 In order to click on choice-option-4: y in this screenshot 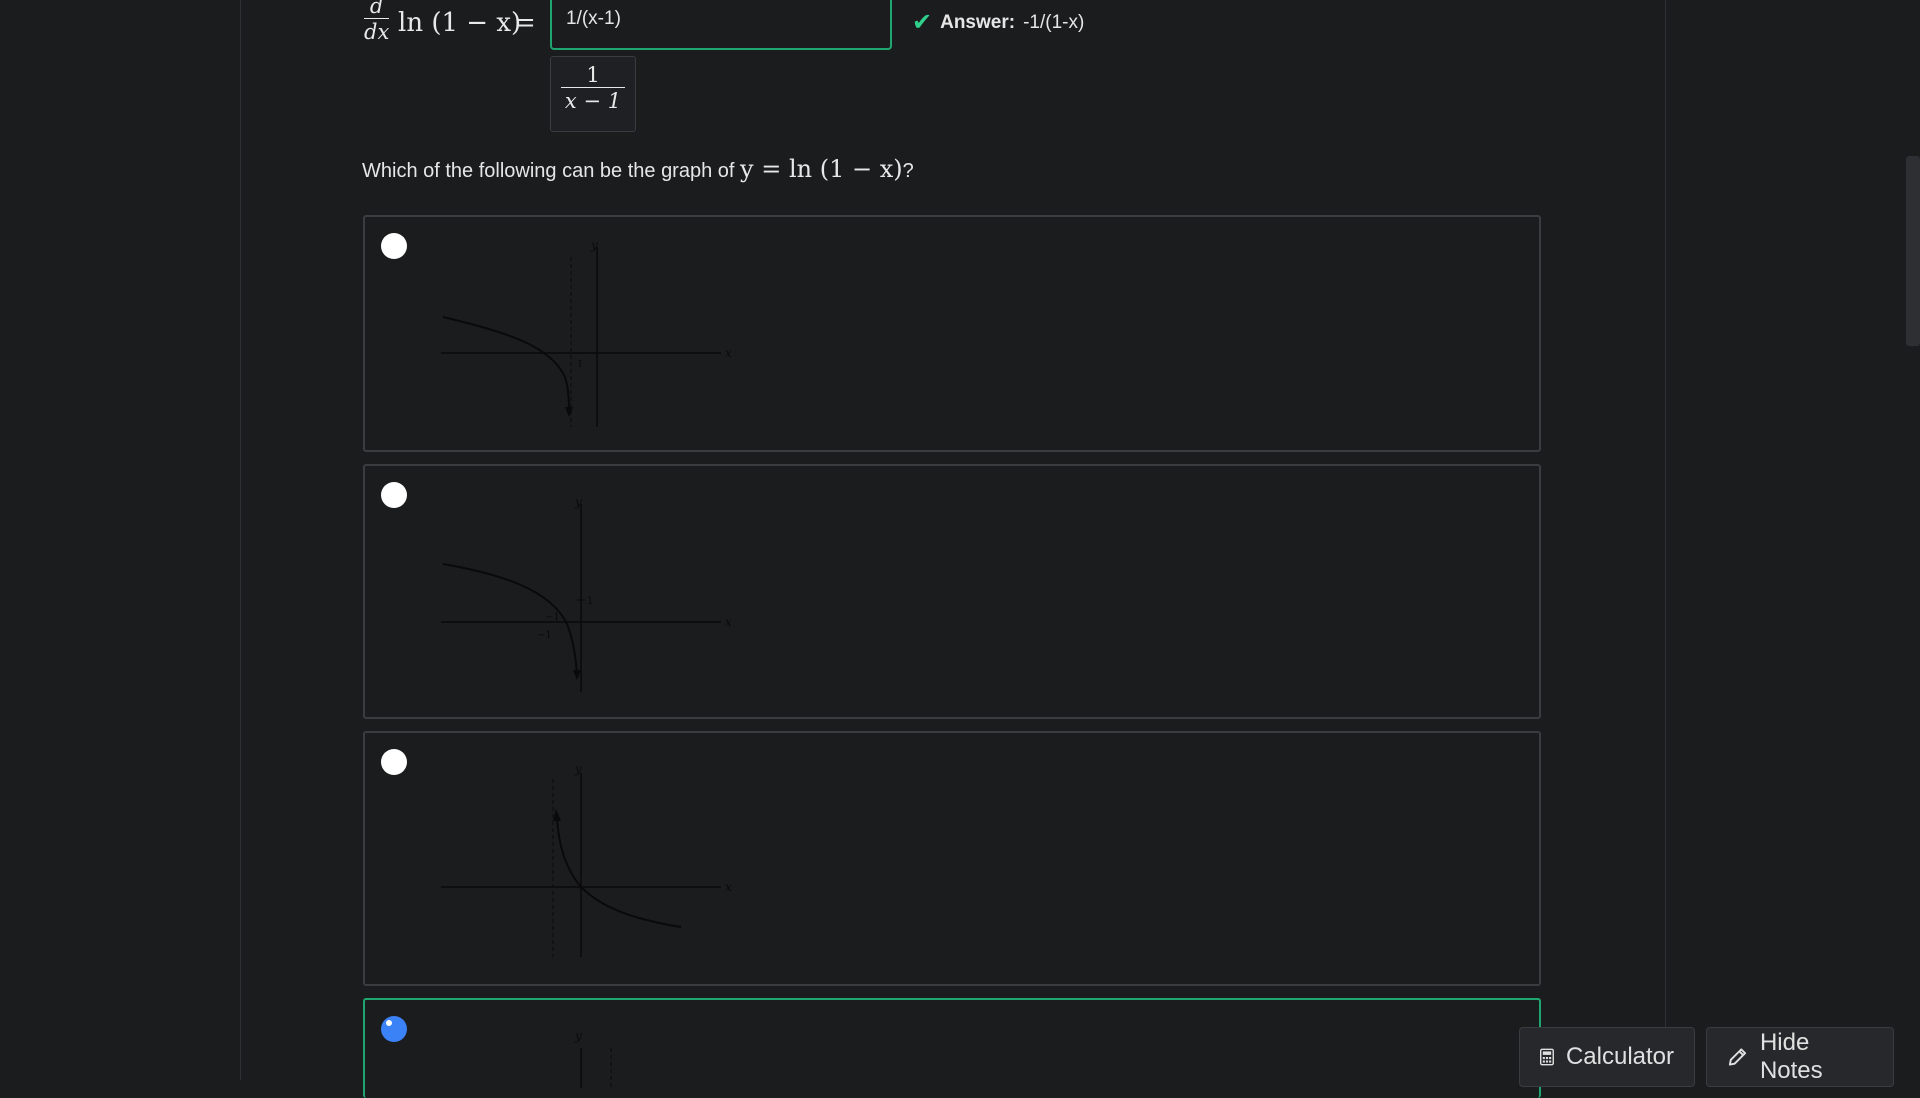, I will do `click(952, 1048)`.